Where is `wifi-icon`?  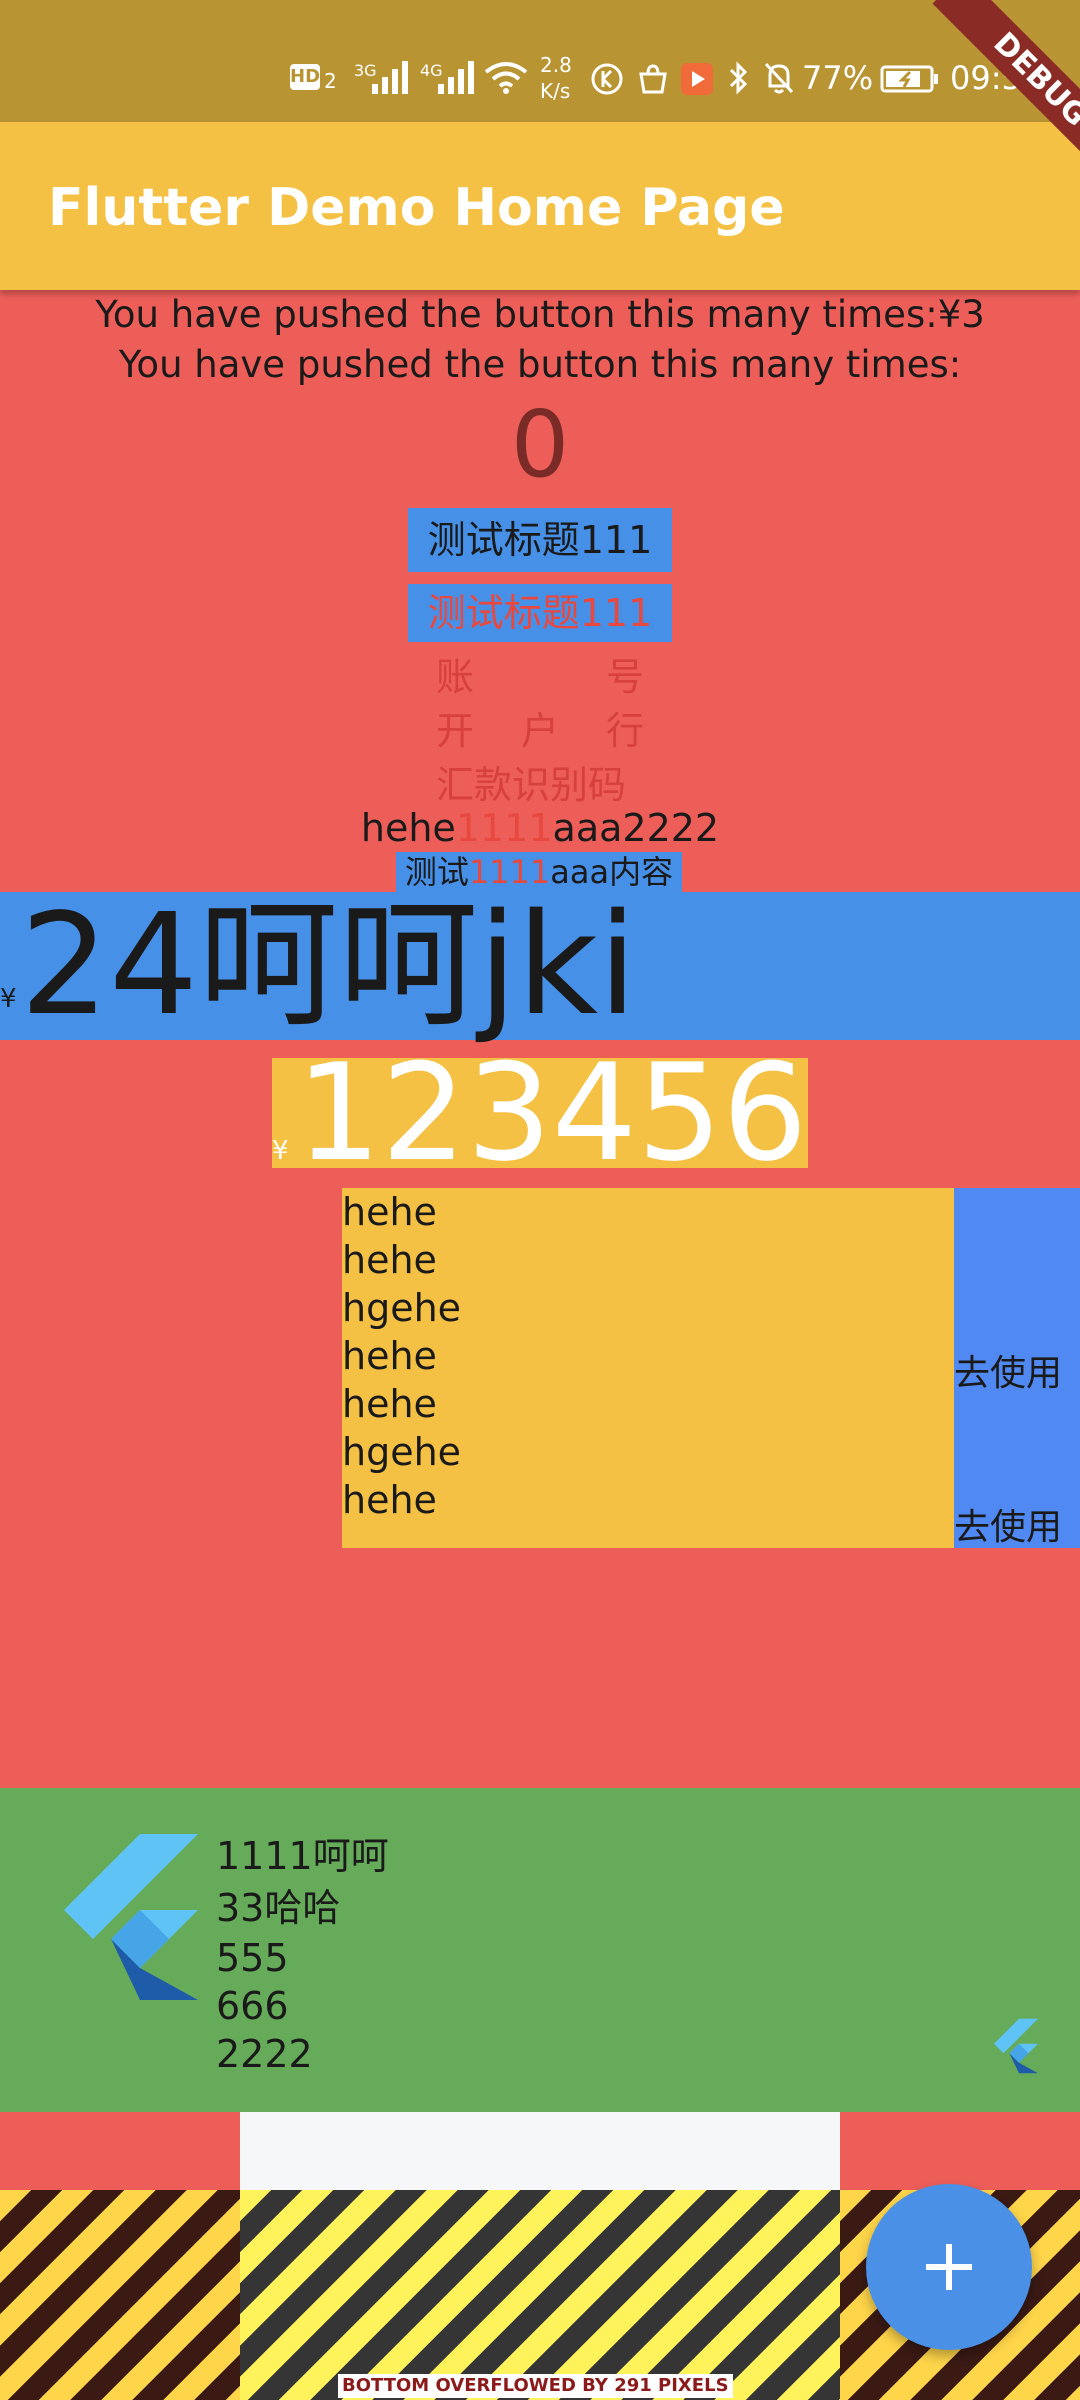
wifi-icon is located at coordinates (506, 78).